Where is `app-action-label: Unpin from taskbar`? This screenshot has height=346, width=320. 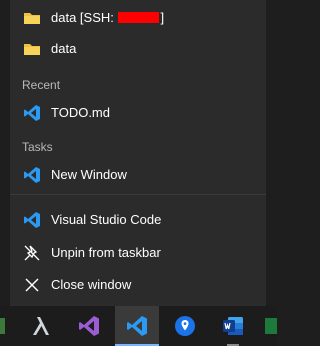
app-action-label: Unpin from taskbar is located at coordinates (106, 252).